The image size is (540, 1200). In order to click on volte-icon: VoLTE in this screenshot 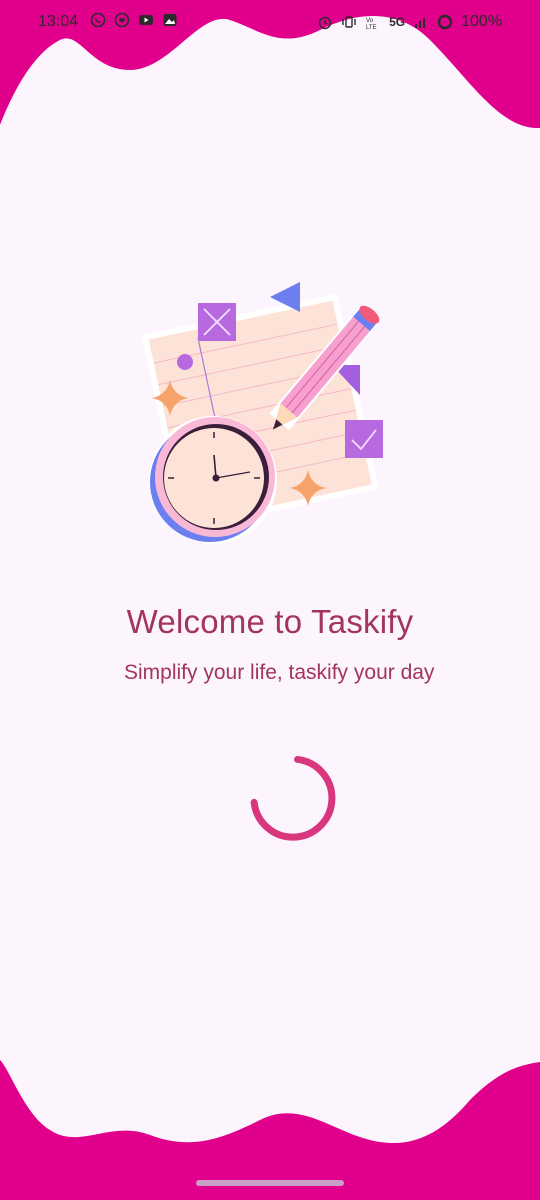, I will do `click(371, 24)`.